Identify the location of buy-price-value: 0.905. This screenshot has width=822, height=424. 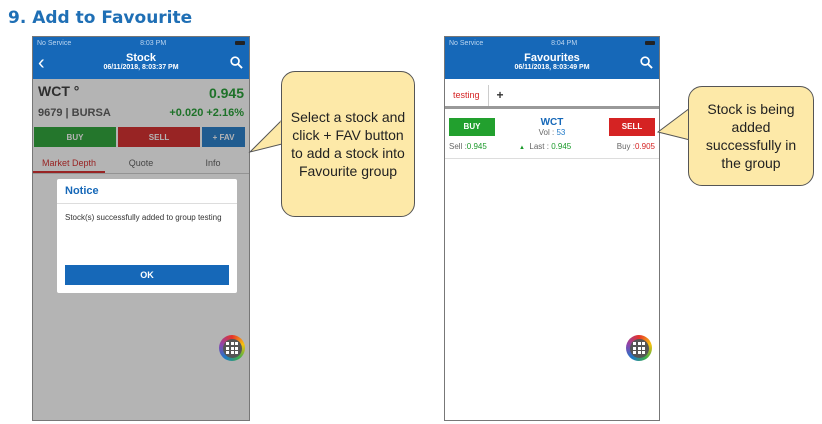
(644, 146).